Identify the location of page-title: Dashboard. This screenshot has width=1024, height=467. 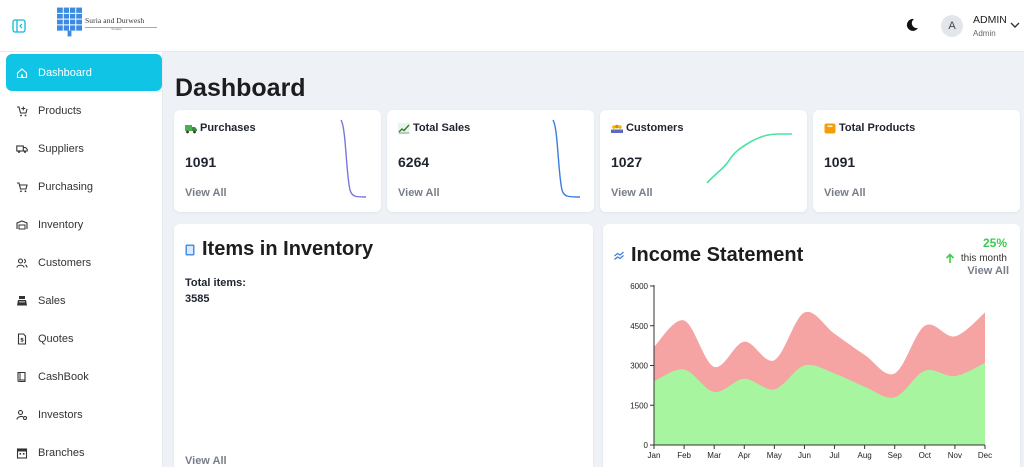
(240, 88).